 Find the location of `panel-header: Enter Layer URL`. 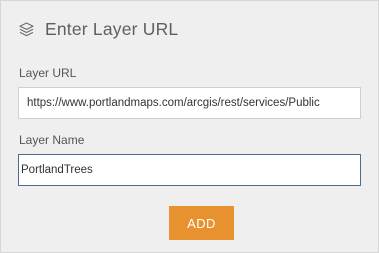

panel-header: Enter Layer URL is located at coordinates (98, 29).